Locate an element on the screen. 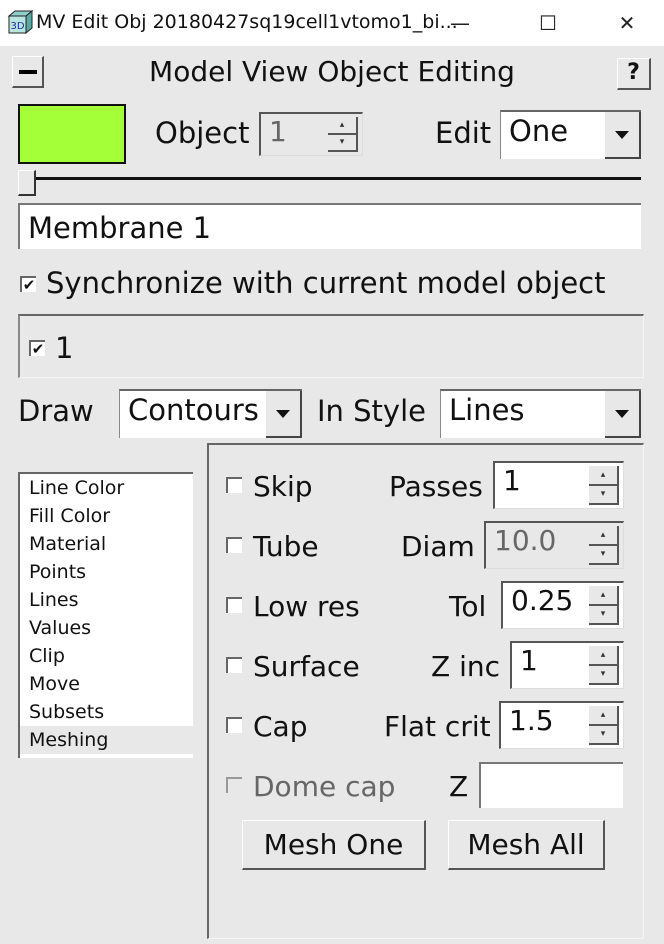 The height and width of the screenshot is (944, 664). list-item-material: Material is located at coordinates (106, 544).